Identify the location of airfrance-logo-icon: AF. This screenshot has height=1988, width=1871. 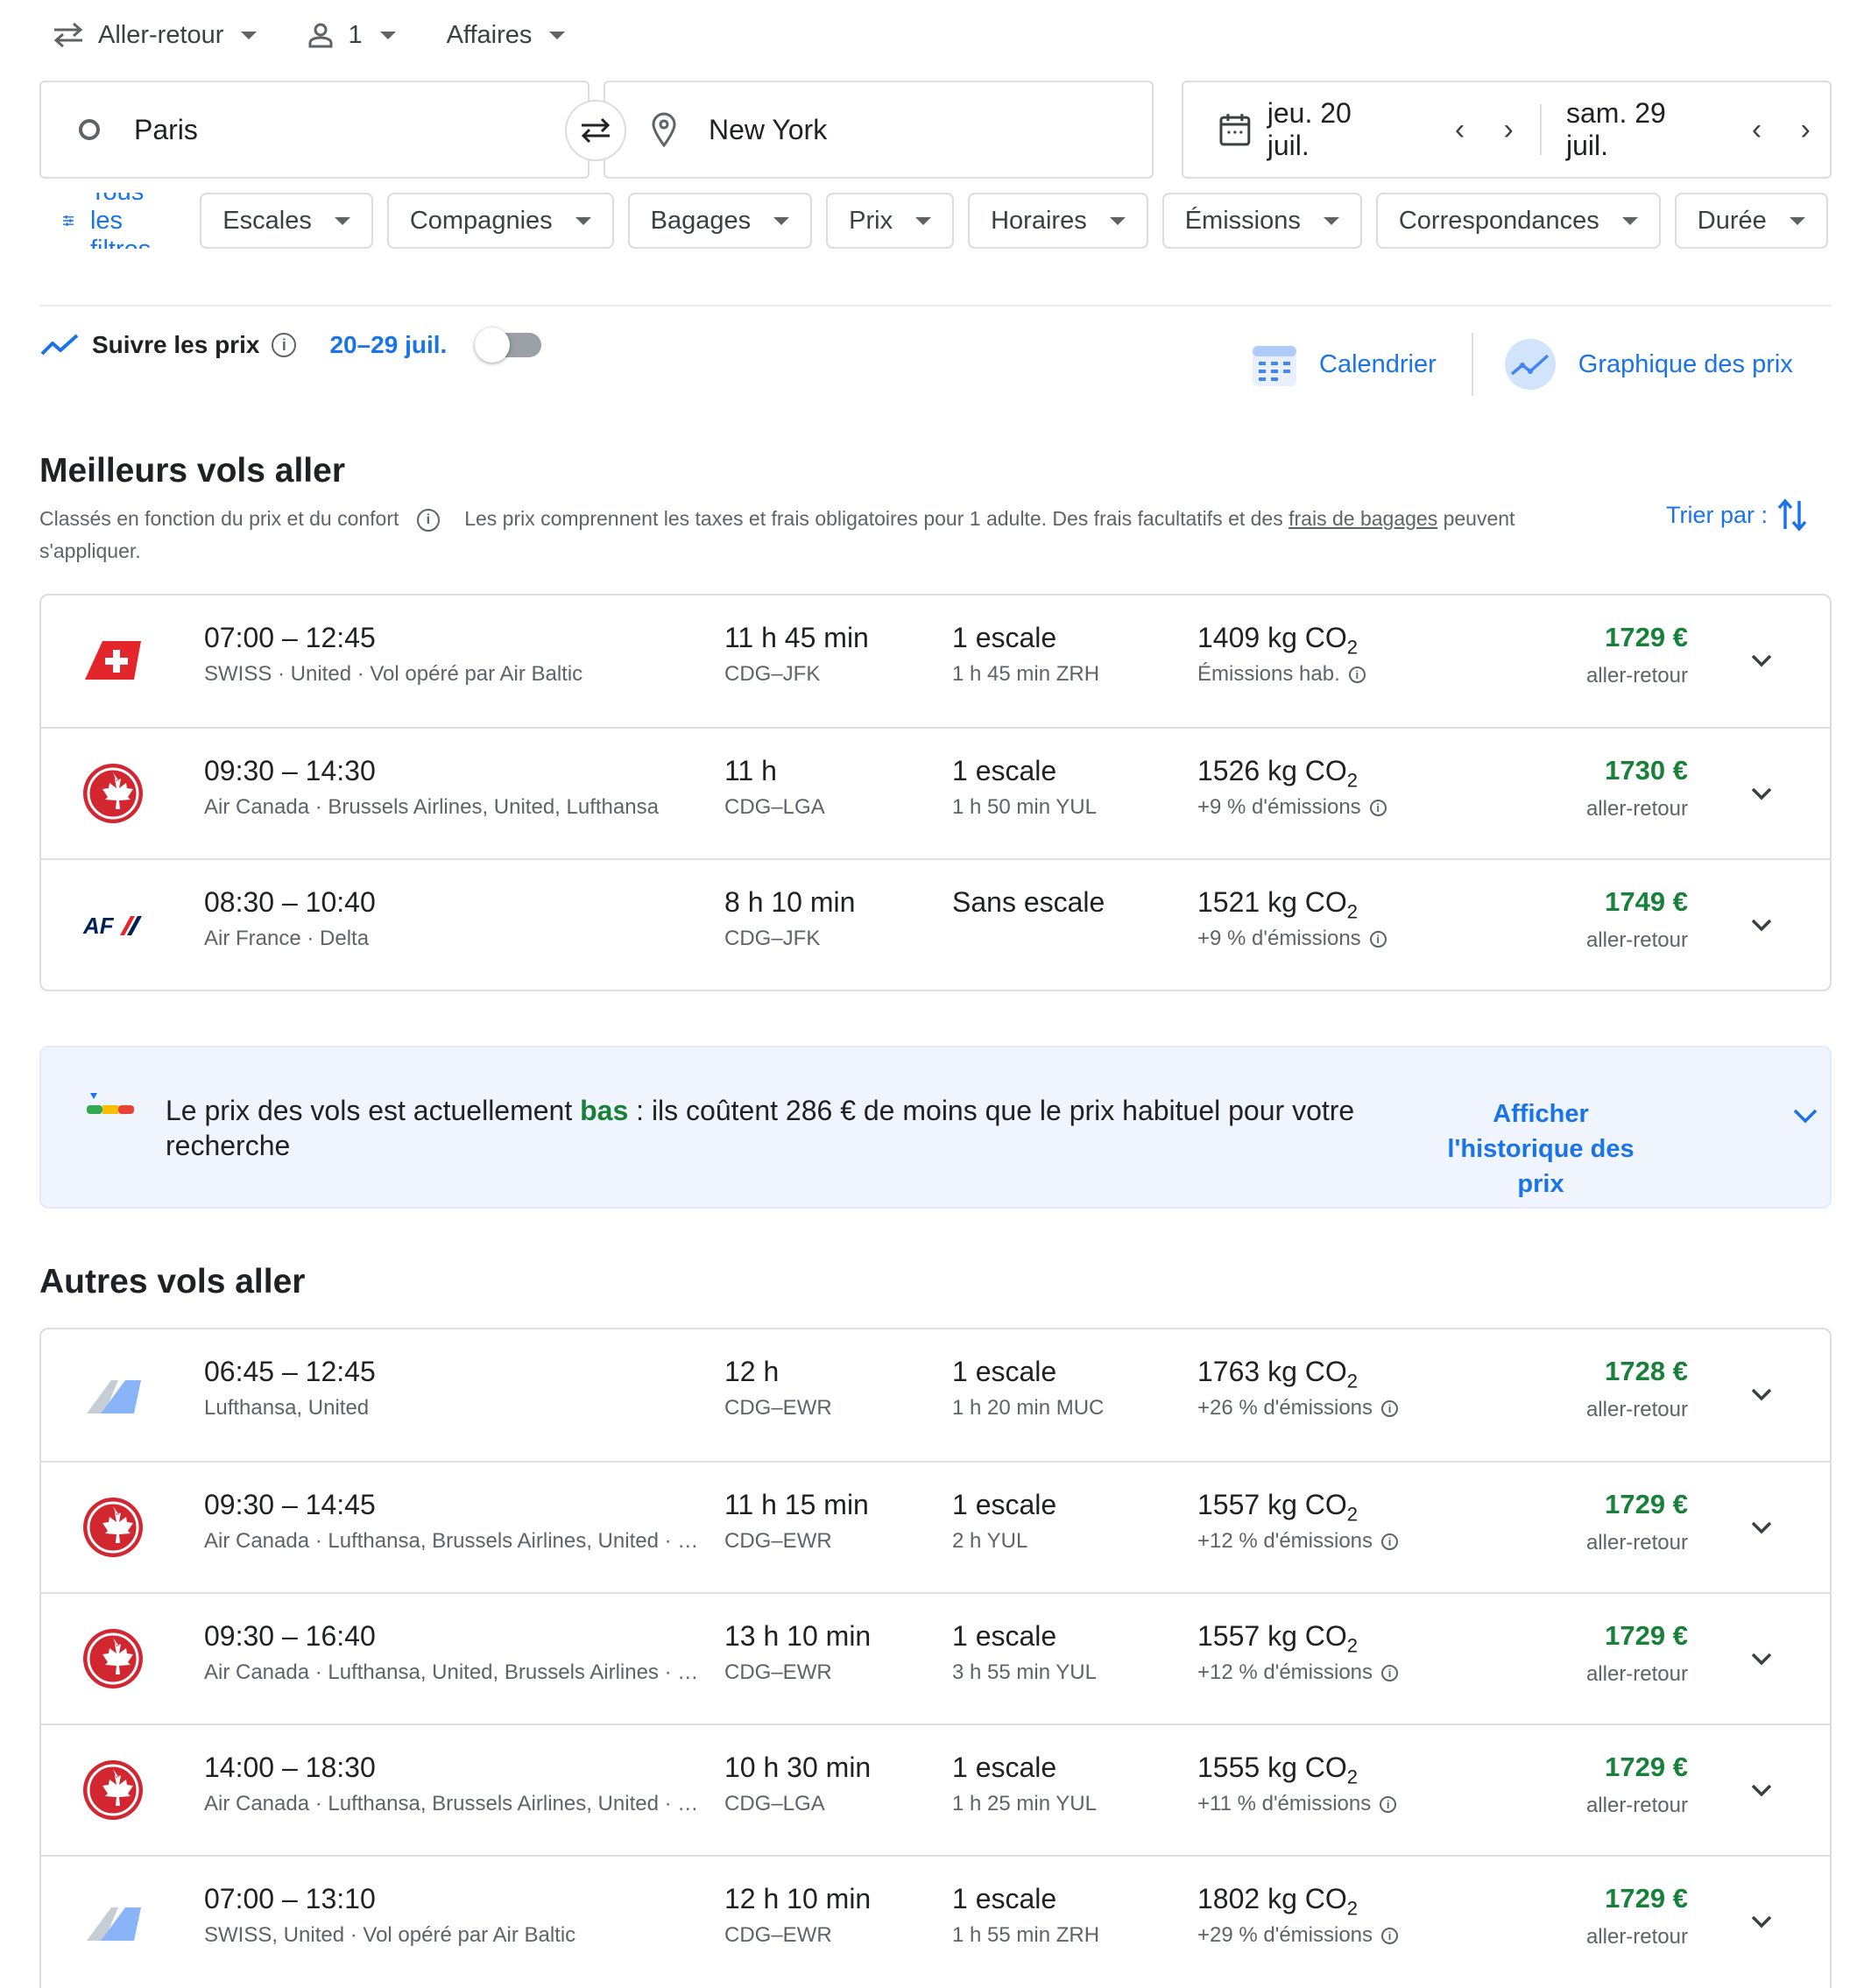
(112, 926).